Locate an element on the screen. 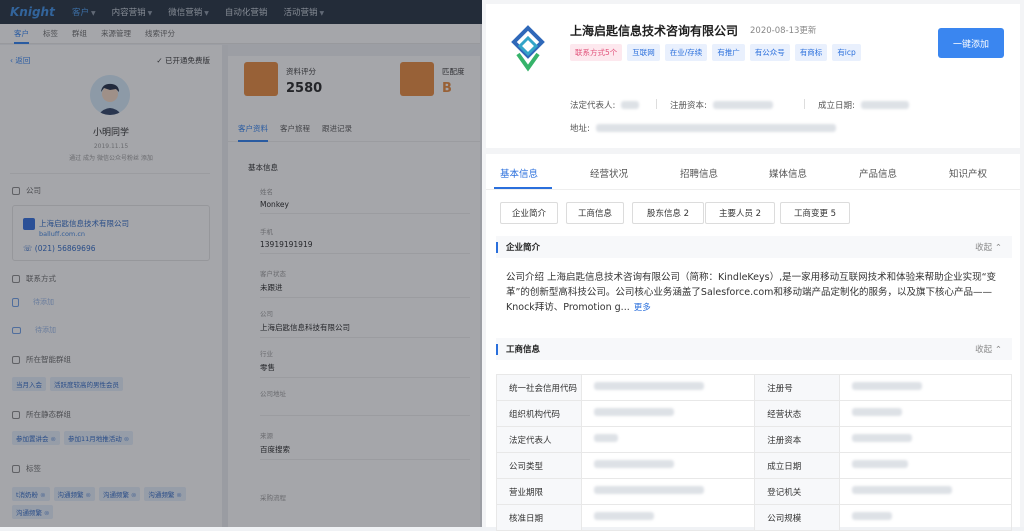  company-tabs: 基本信息 经营状况 招聘信息 媒体信息 产品信息 知识产权 is located at coordinates (753, 172).